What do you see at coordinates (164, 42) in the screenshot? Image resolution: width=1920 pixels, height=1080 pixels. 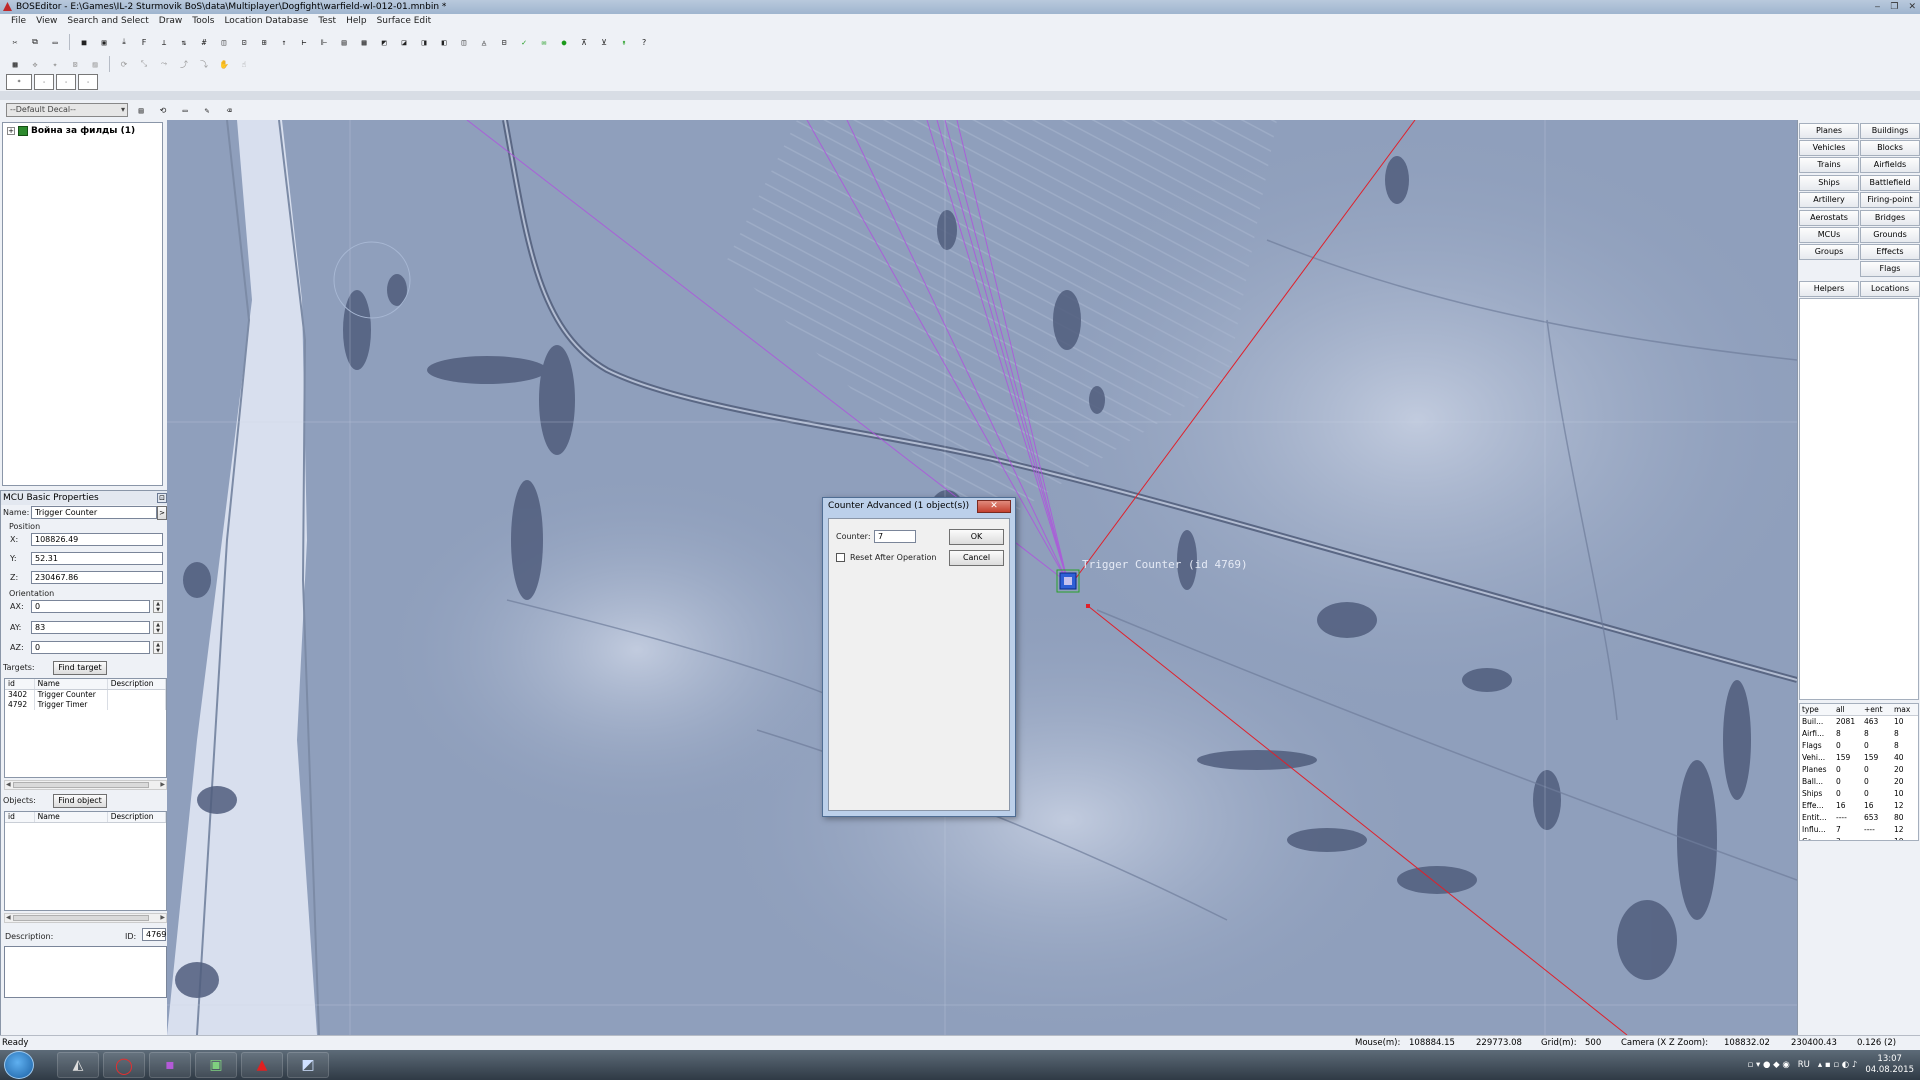 I see `align-icon: ⊥` at bounding box center [164, 42].